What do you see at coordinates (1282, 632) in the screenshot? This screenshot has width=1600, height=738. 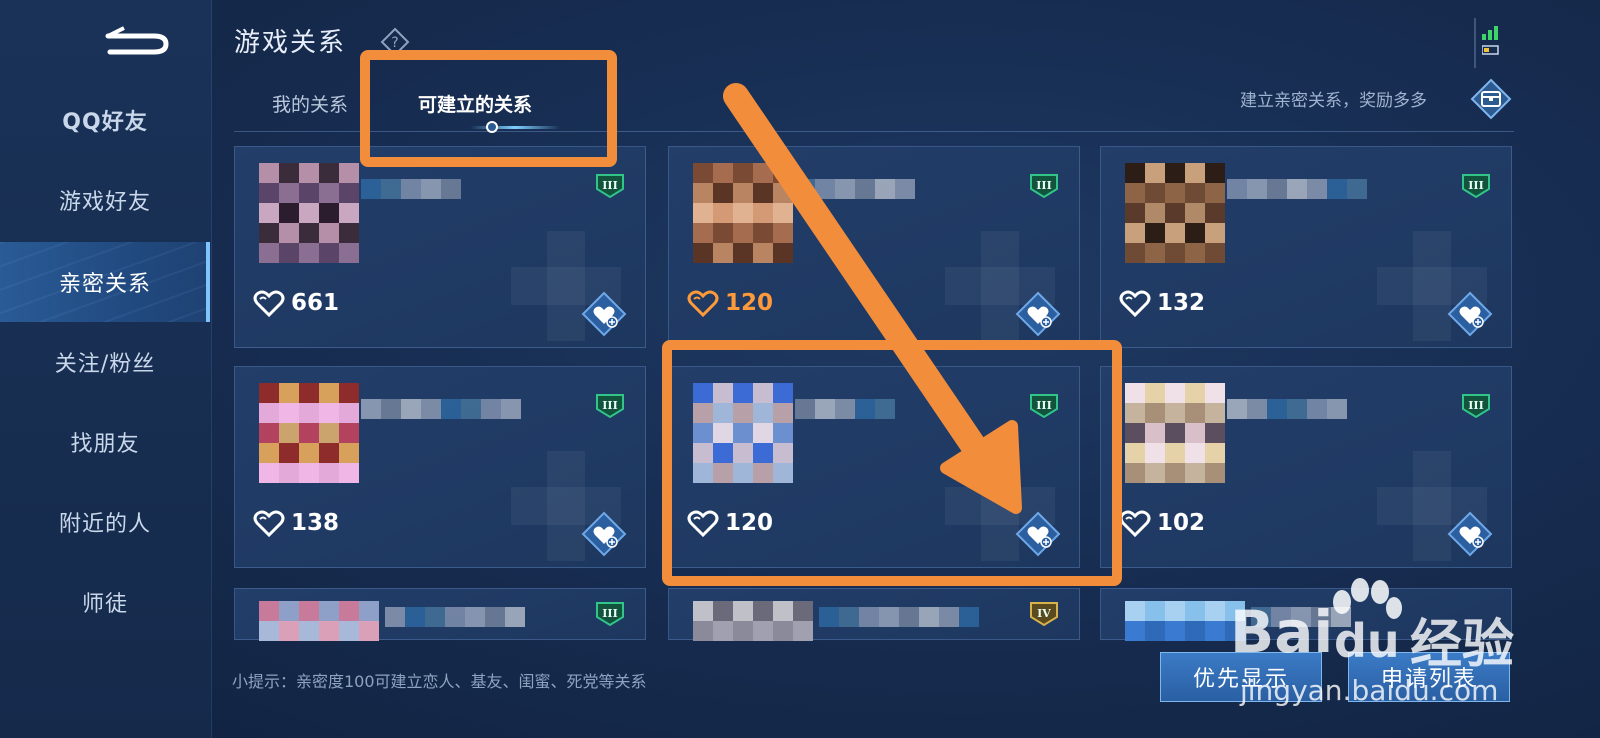 I see `watermark-brand-left: Bai` at bounding box center [1282, 632].